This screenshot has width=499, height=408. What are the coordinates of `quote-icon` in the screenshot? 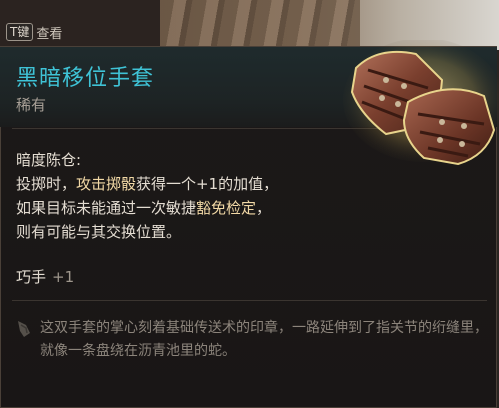 It's located at (24, 329).